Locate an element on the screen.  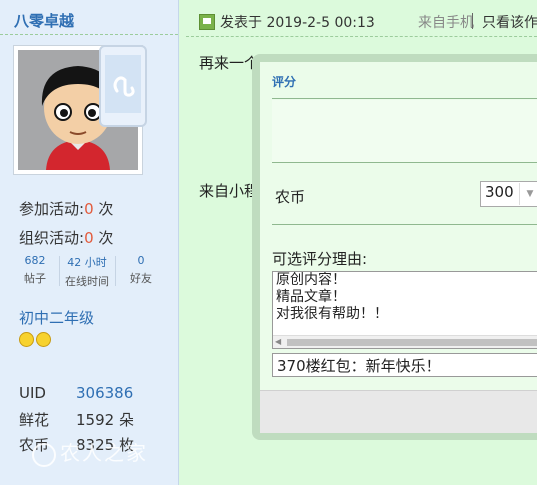
mobile-phone-icon is located at coordinates (123, 86).